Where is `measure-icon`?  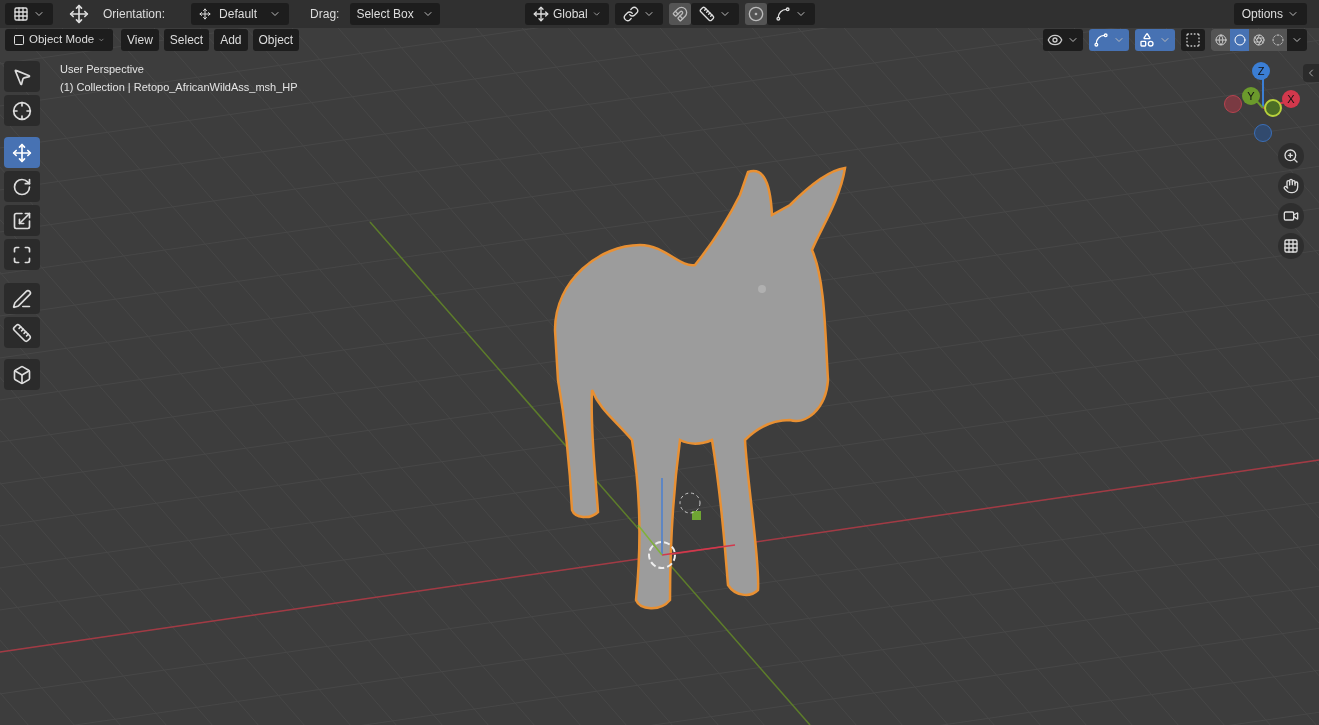 measure-icon is located at coordinates (22, 332).